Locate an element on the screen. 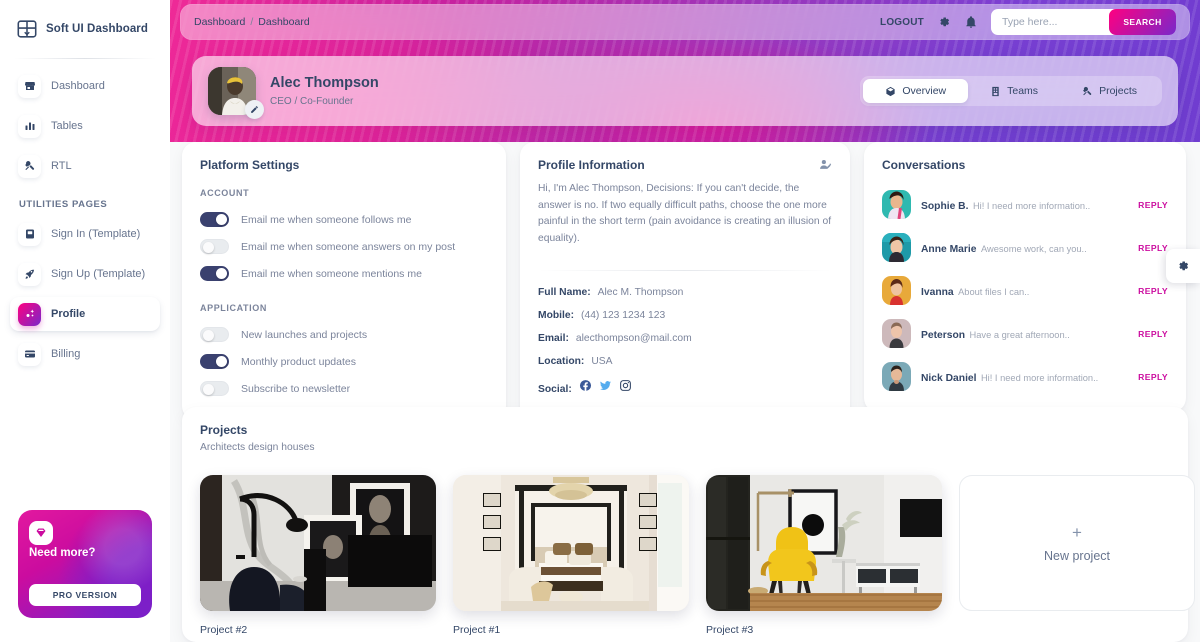 The image size is (1200, 642). conversation-message: Have a great afternoon.. is located at coordinates (1019, 334).